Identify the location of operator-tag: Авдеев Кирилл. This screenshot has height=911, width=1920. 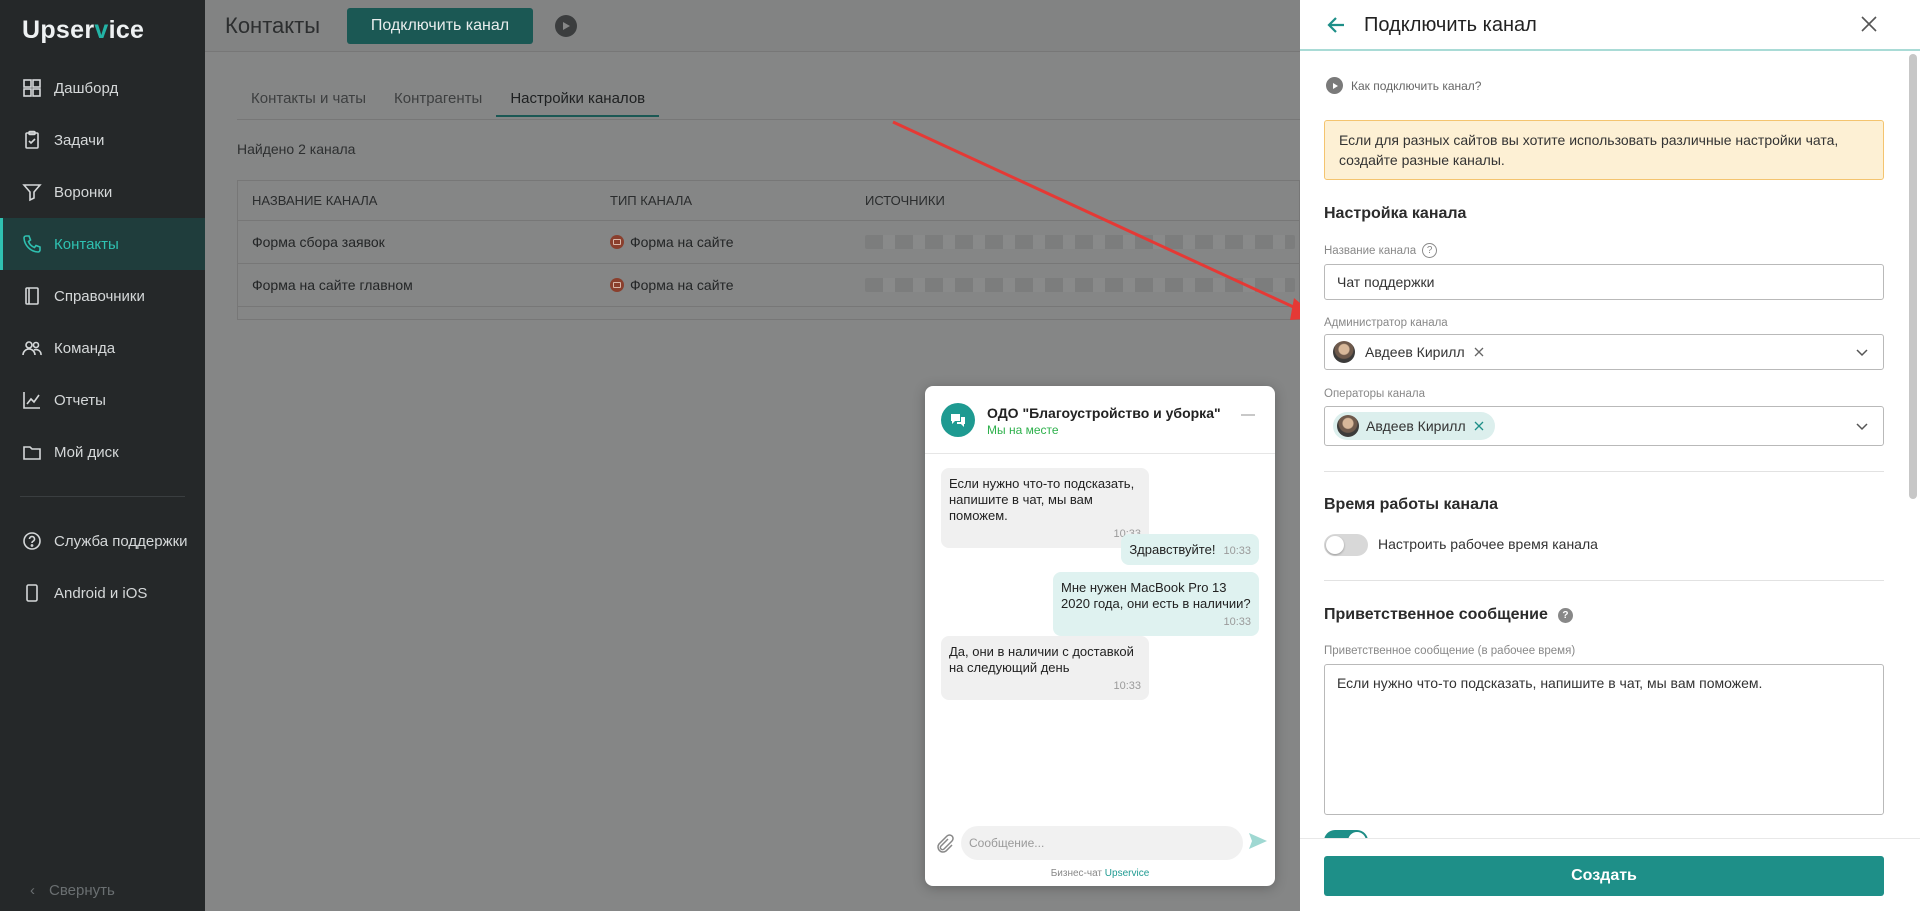
(1414, 426).